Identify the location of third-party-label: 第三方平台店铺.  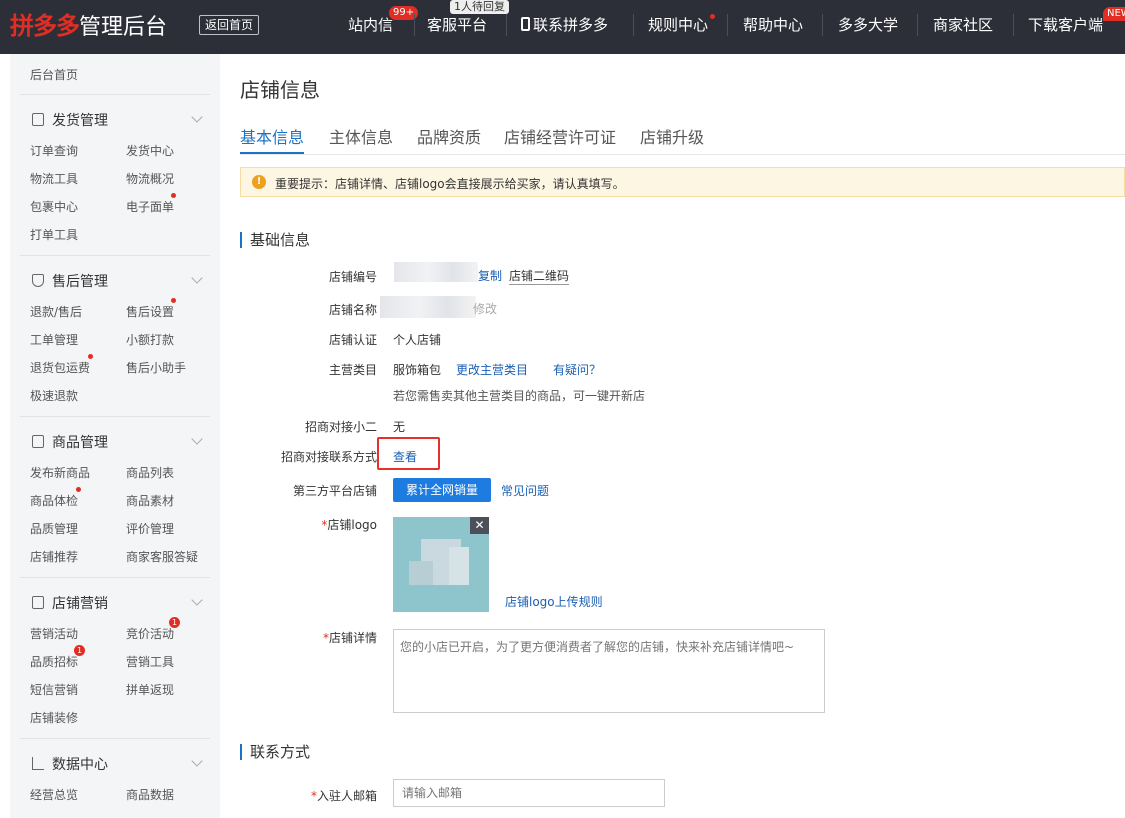
(334, 491).